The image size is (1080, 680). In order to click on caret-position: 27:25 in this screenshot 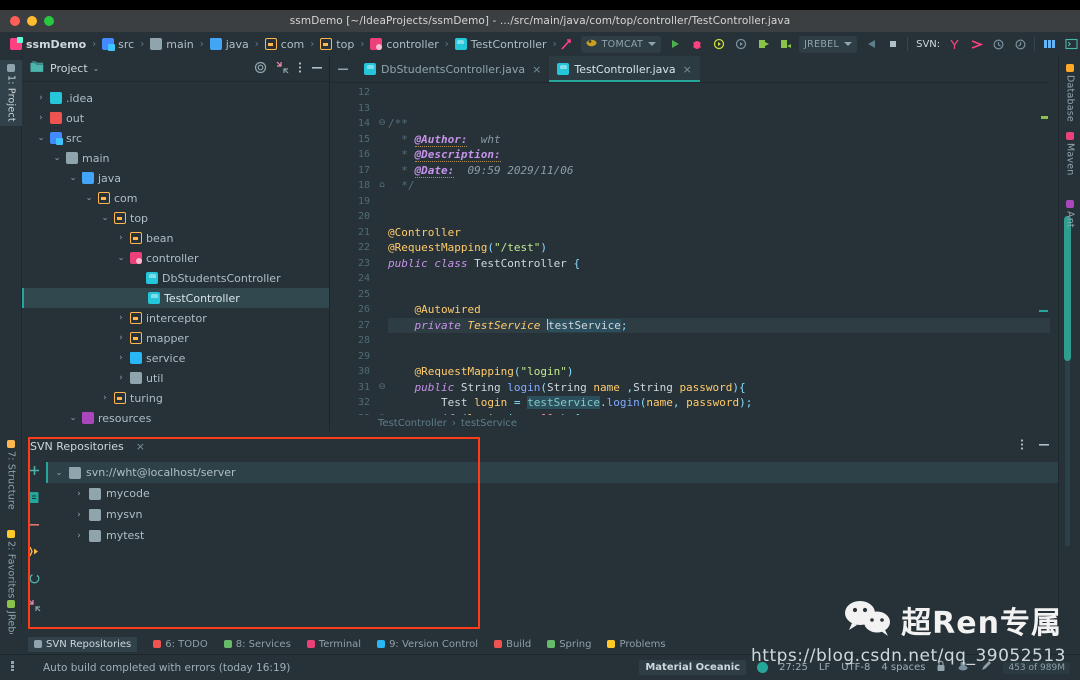, I will do `click(793, 667)`.